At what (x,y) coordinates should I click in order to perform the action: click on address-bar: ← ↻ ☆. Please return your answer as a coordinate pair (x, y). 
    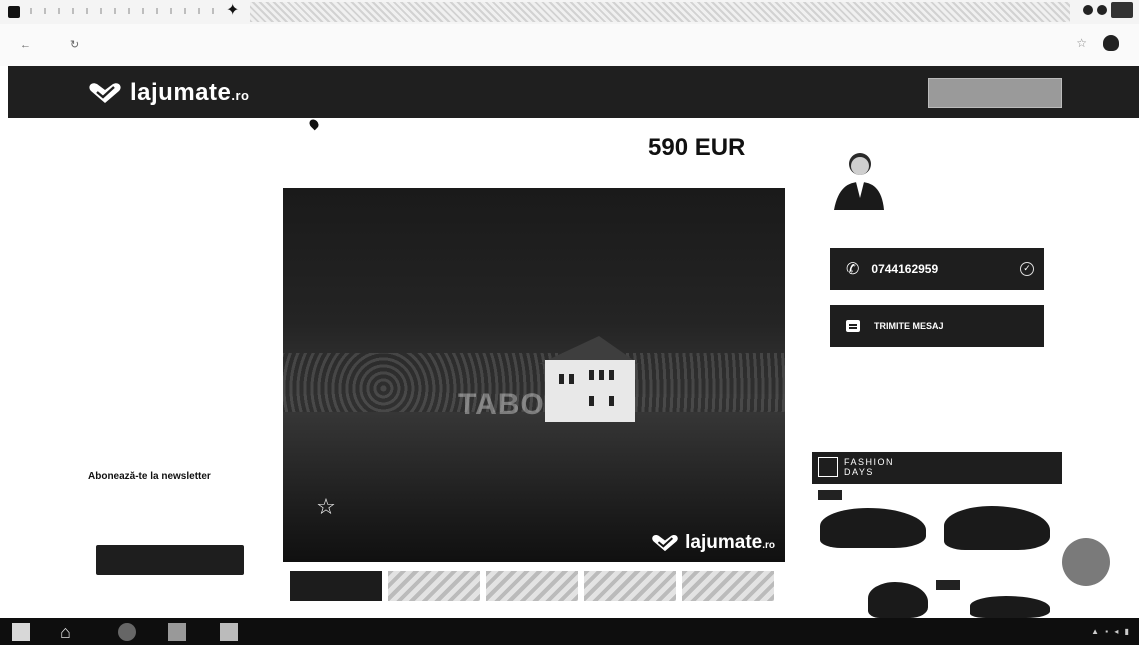
    Looking at the image, I should click on (569, 45).